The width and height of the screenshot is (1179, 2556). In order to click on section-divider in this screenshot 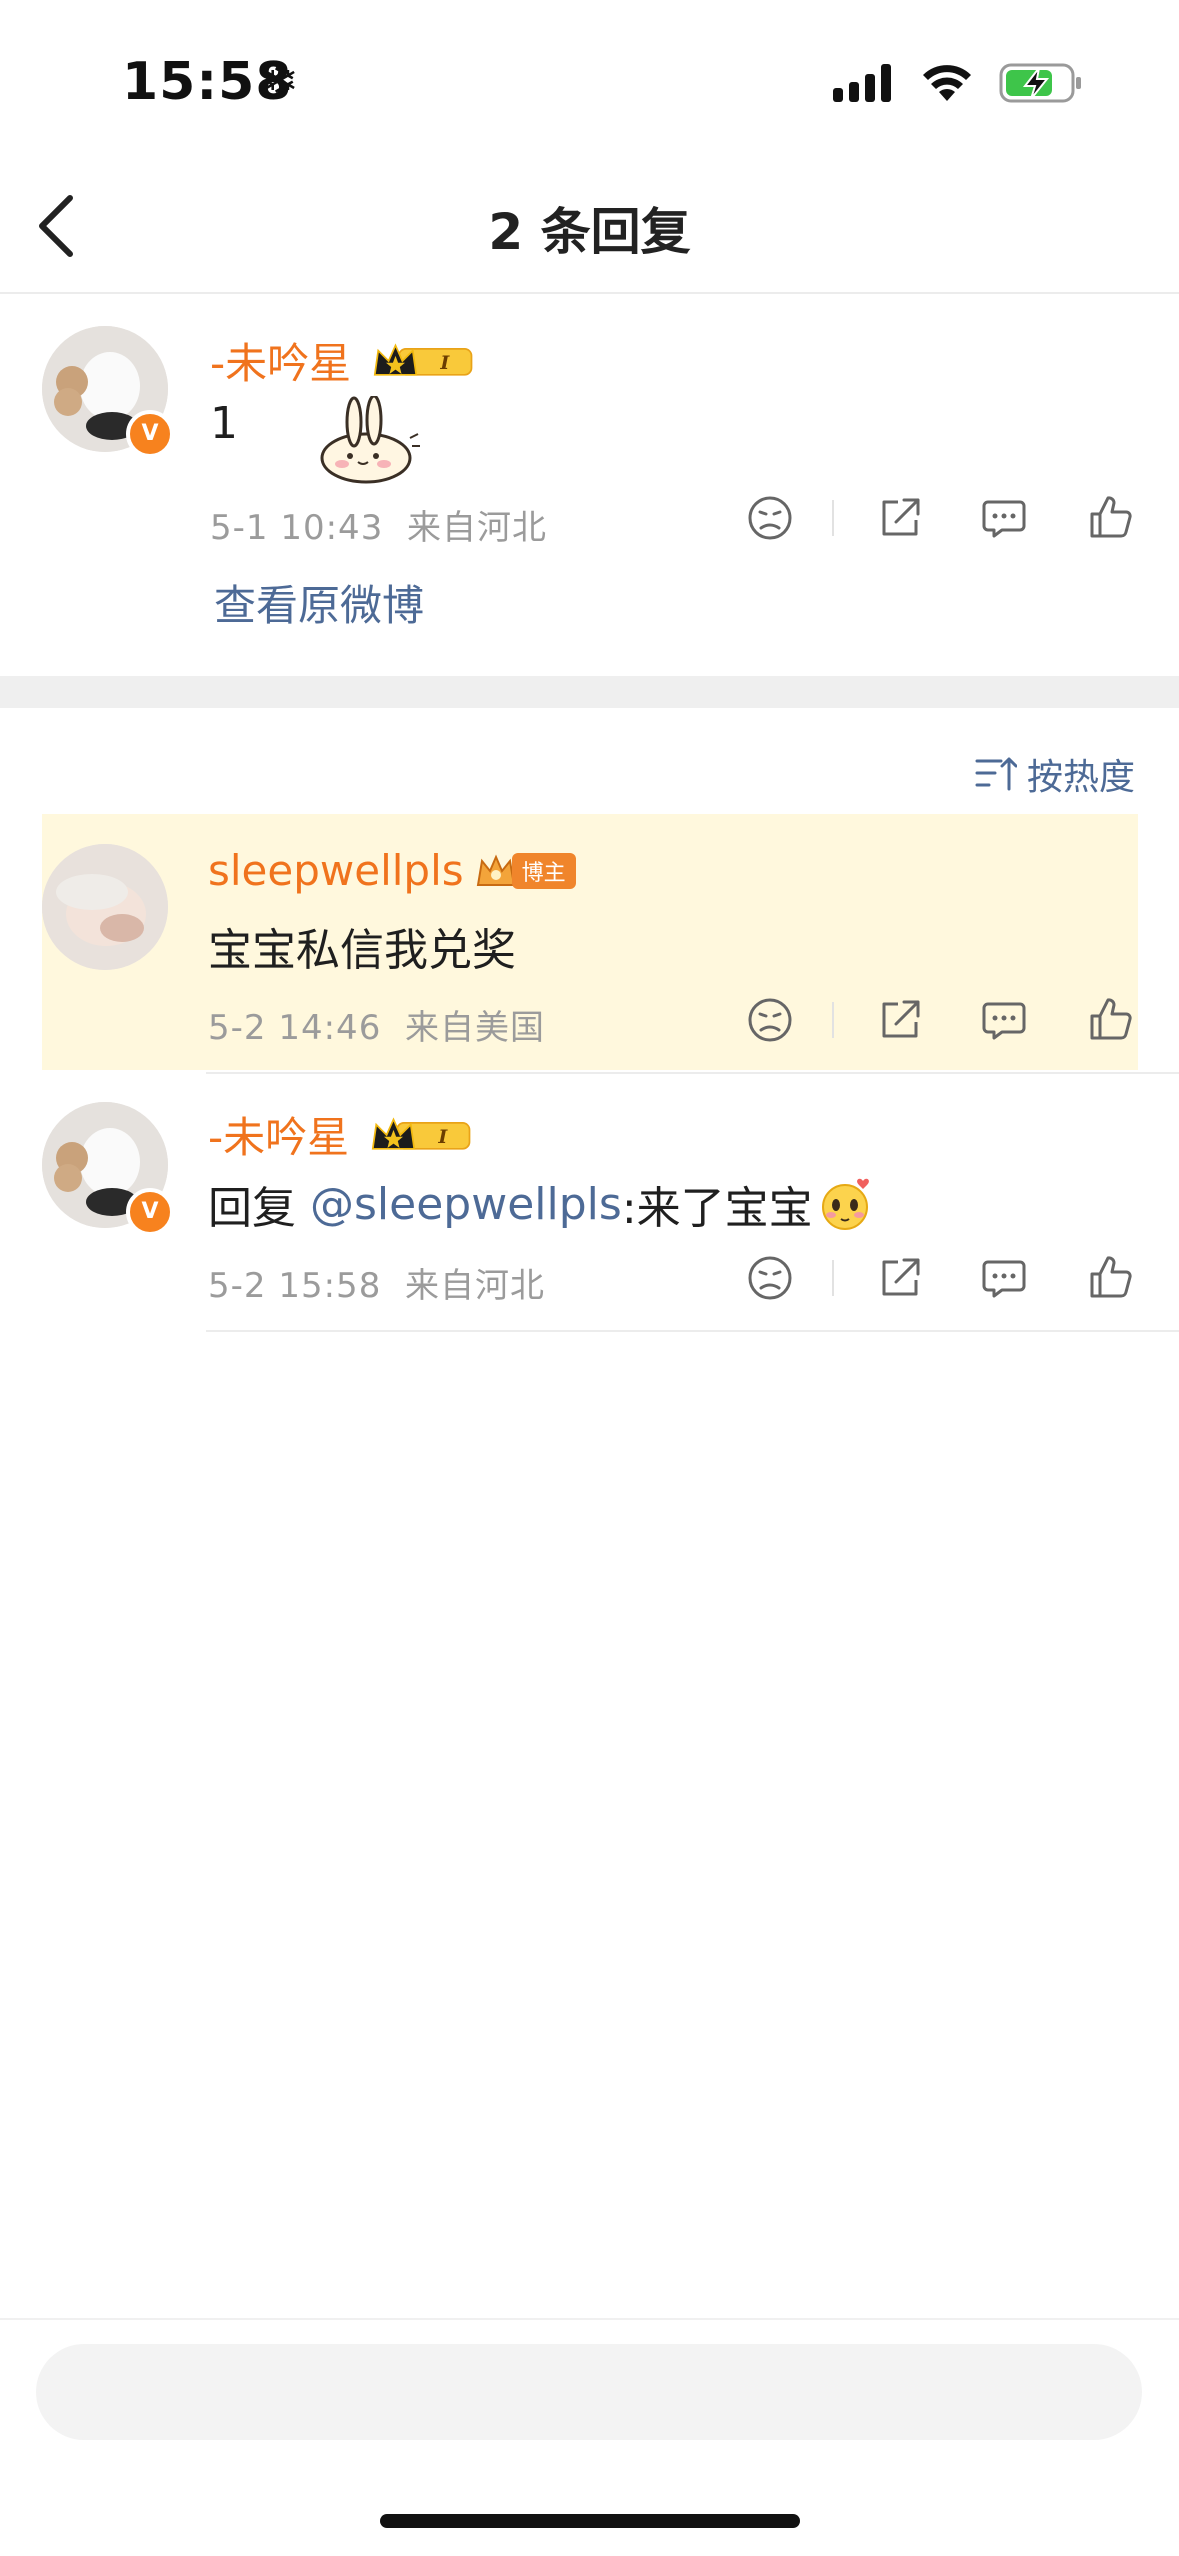, I will do `click(589, 692)`.